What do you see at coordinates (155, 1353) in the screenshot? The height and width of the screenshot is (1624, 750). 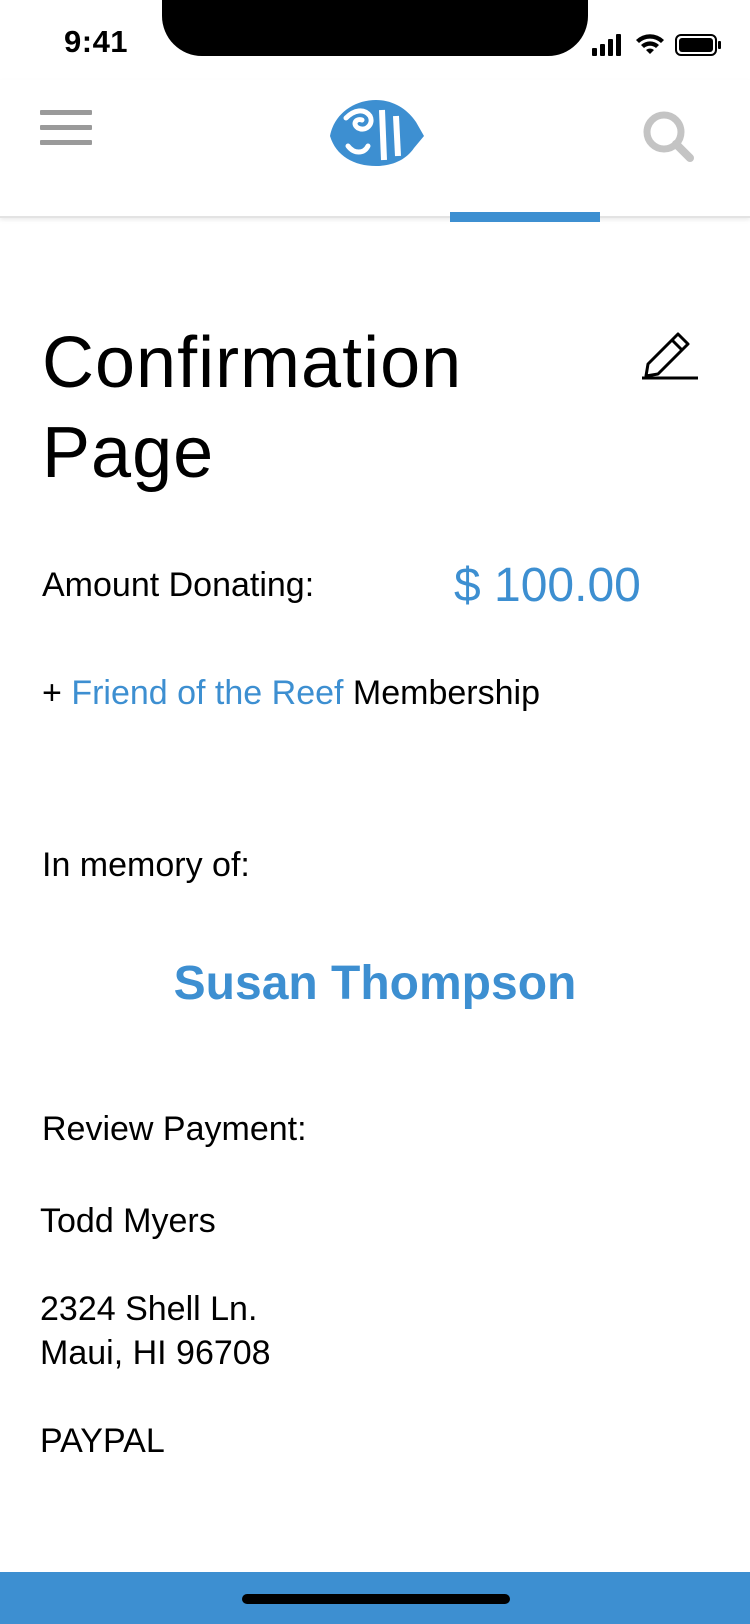 I see `address-line-2: Maui, HI 96708` at bounding box center [155, 1353].